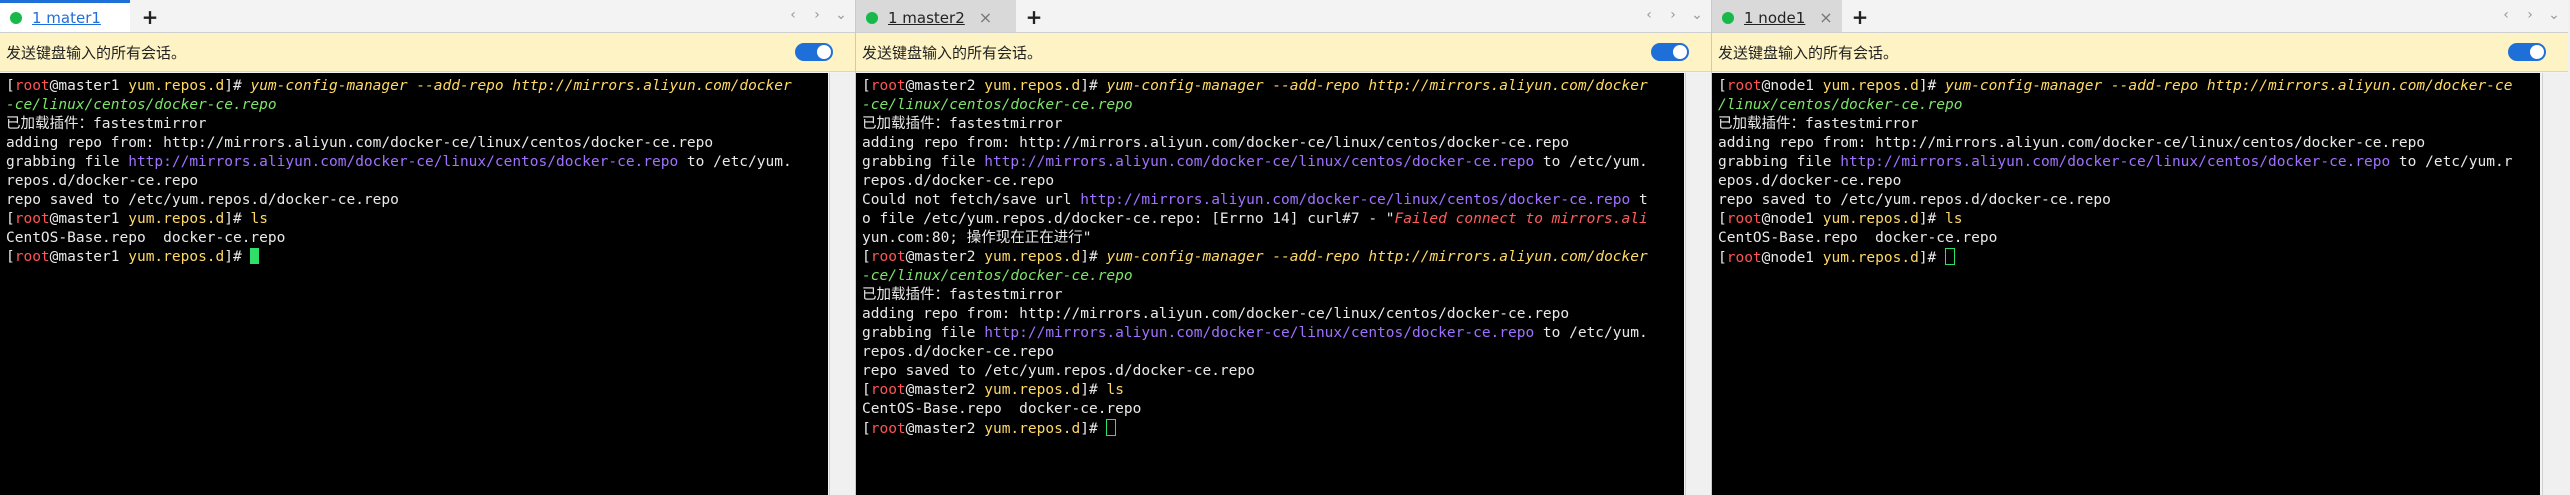 This screenshot has height=495, width=2570. I want to click on terminal-line: /linux/centos/docker-ce.repo, so click(1840, 105).